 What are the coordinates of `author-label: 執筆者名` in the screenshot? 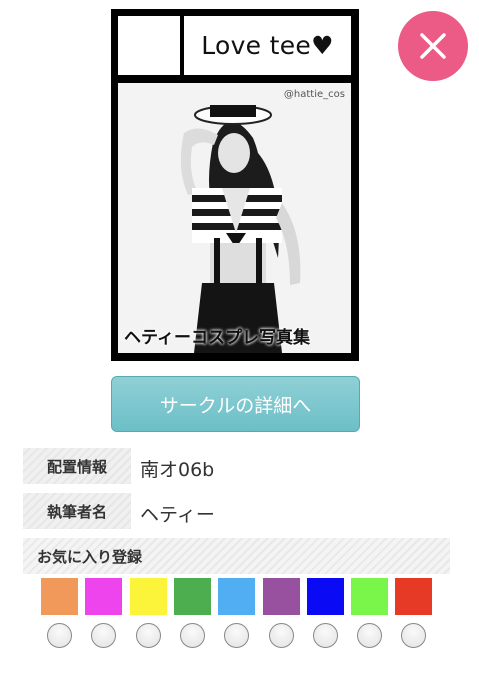 It's located at (77, 511).